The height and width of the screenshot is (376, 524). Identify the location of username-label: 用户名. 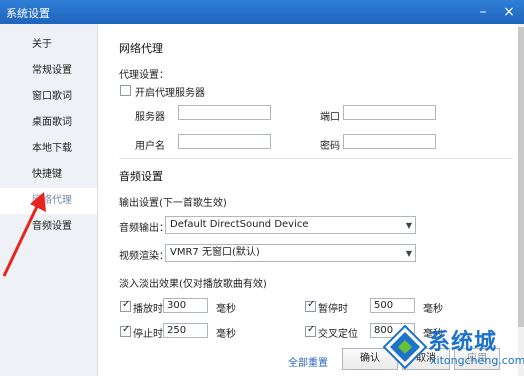
(150, 146).